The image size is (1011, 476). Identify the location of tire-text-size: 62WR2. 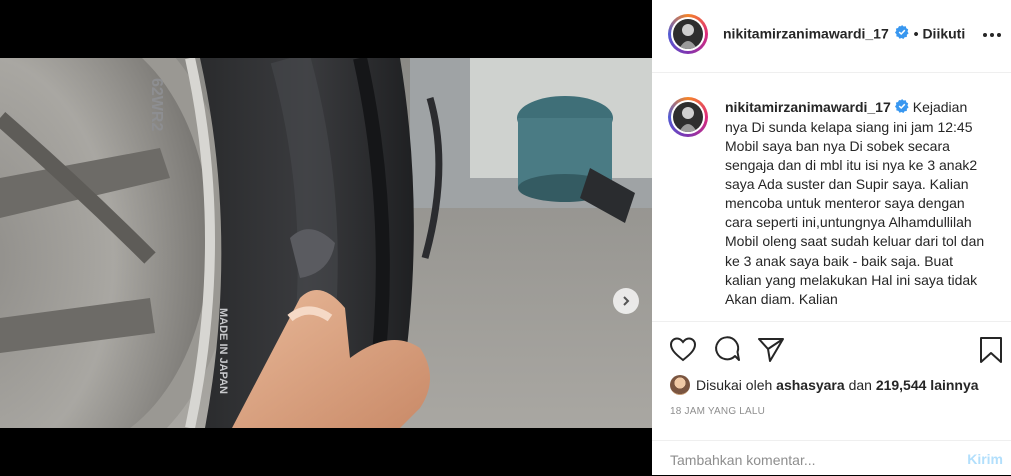
(156, 104).